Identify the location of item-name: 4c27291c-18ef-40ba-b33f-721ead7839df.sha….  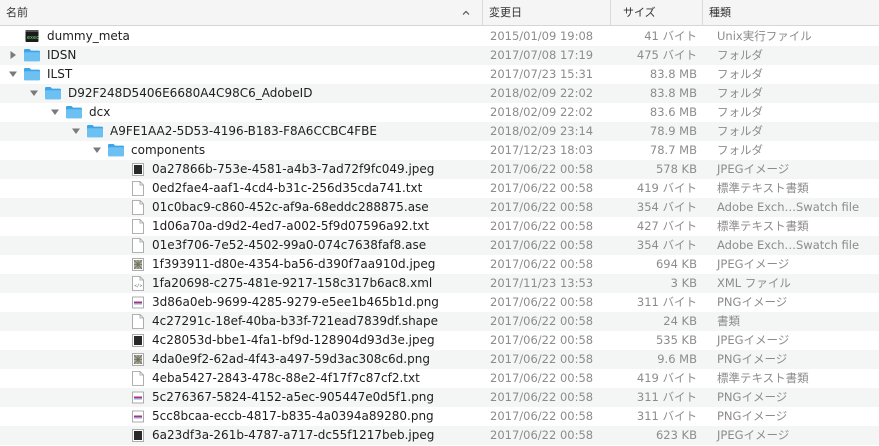
(295, 321).